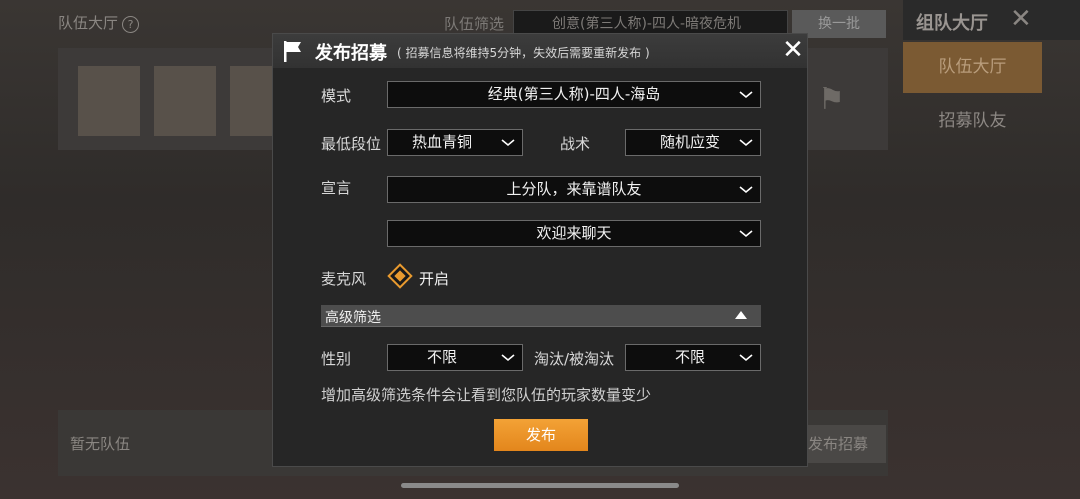  Describe the element at coordinates (100, 444) in the screenshot. I see `empty-team-text: 暂无队伍` at that location.